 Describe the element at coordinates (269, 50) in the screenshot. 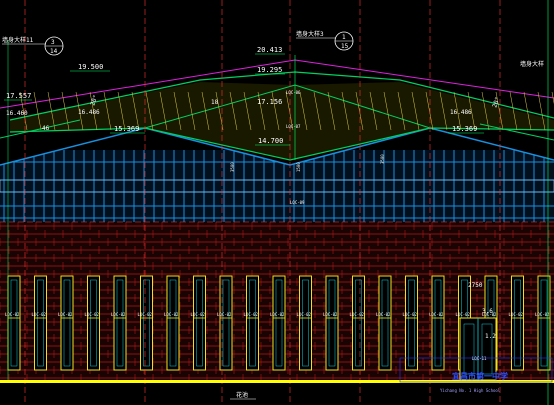

I see `elev-ridge-top: 20.413` at that location.